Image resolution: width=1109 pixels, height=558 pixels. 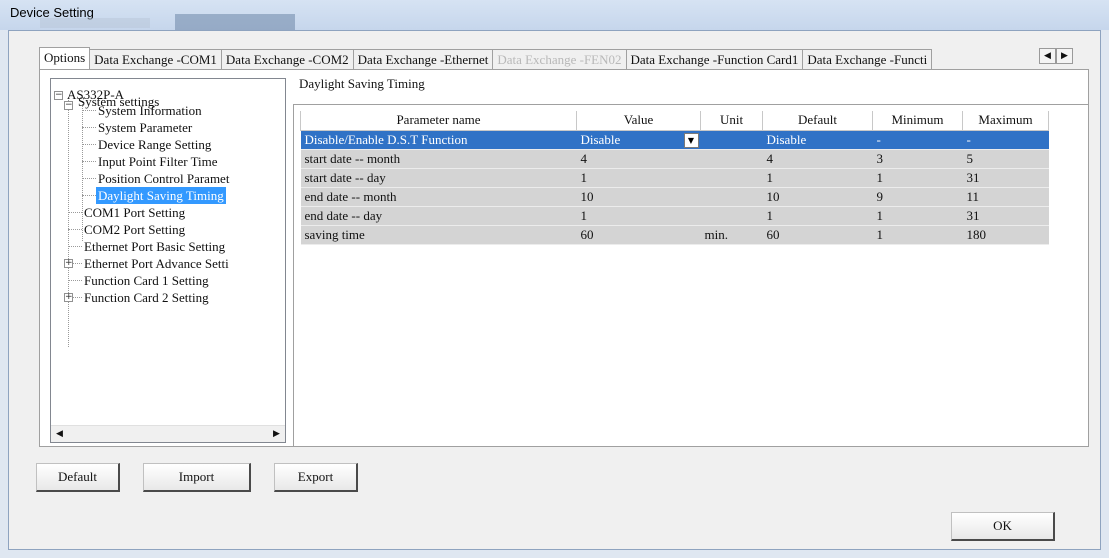 What do you see at coordinates (1005, 140) in the screenshot?
I see `maximum-cell: -` at bounding box center [1005, 140].